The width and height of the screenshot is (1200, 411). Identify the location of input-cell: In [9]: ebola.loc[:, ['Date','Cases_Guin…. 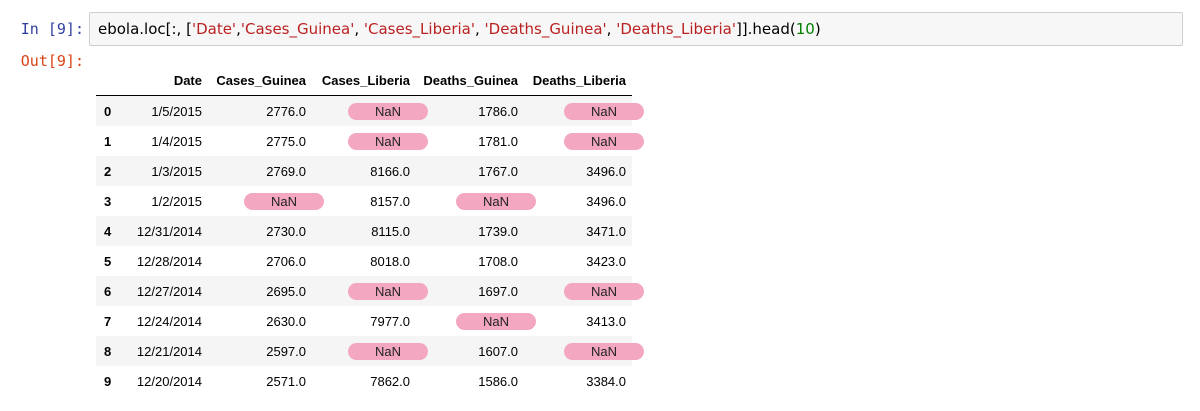
(600, 30).